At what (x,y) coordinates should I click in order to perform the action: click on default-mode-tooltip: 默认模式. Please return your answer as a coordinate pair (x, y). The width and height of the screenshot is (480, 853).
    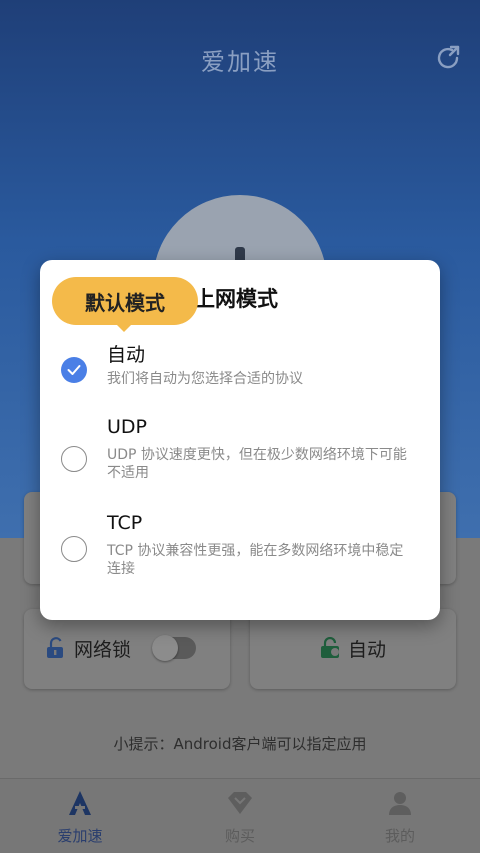
    Looking at the image, I should click on (125, 304).